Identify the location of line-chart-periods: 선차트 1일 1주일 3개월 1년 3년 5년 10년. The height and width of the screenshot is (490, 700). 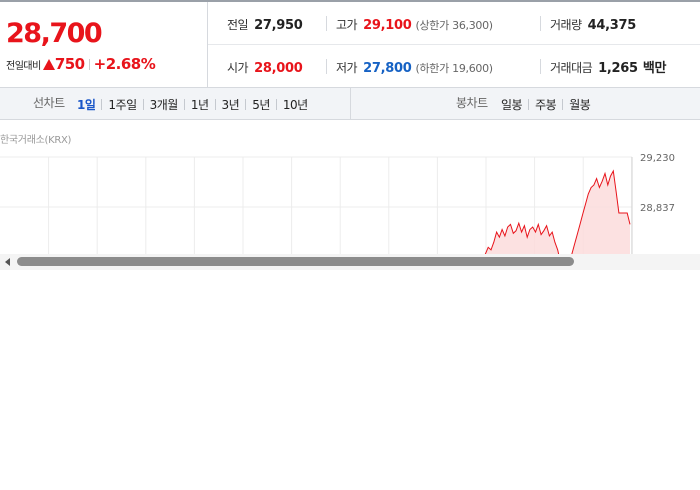
(175, 103).